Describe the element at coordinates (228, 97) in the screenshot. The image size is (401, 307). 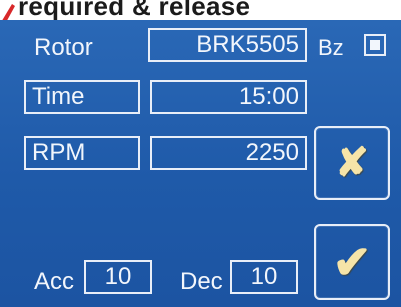
I see `time-field: 15:00` at that location.